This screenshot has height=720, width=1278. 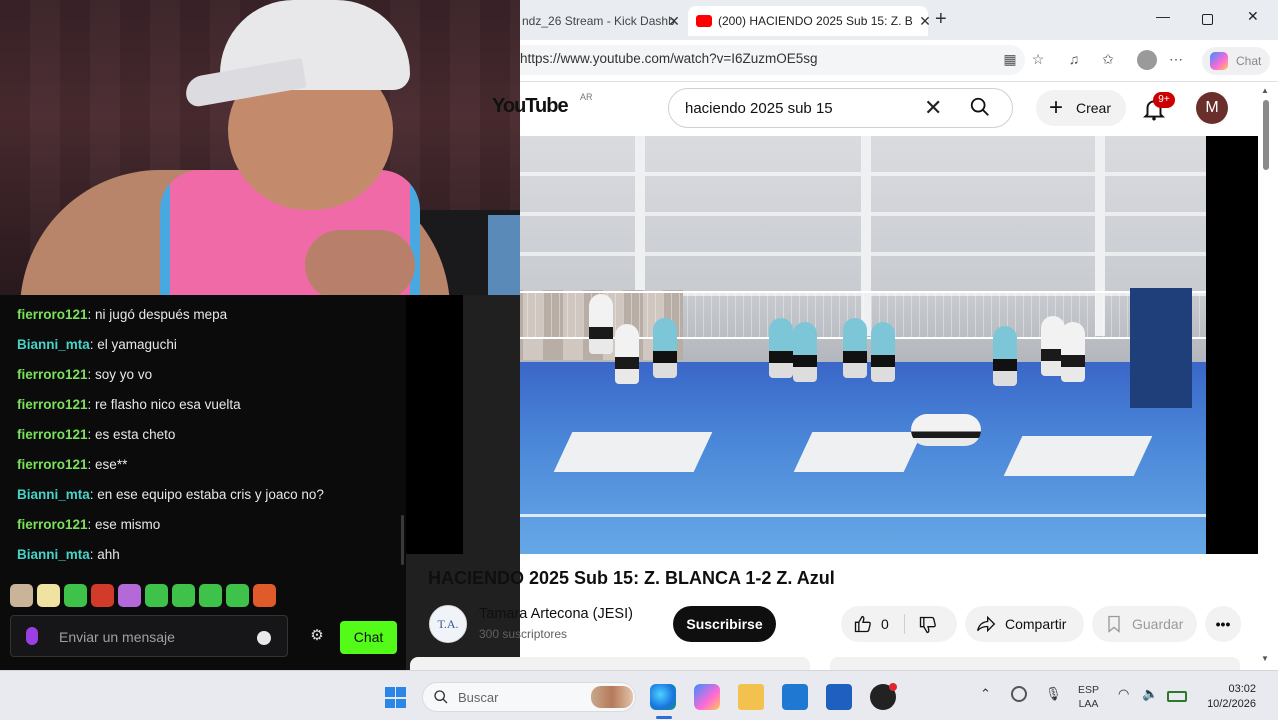 I want to click on security-icon, so click(x=1019, y=694).